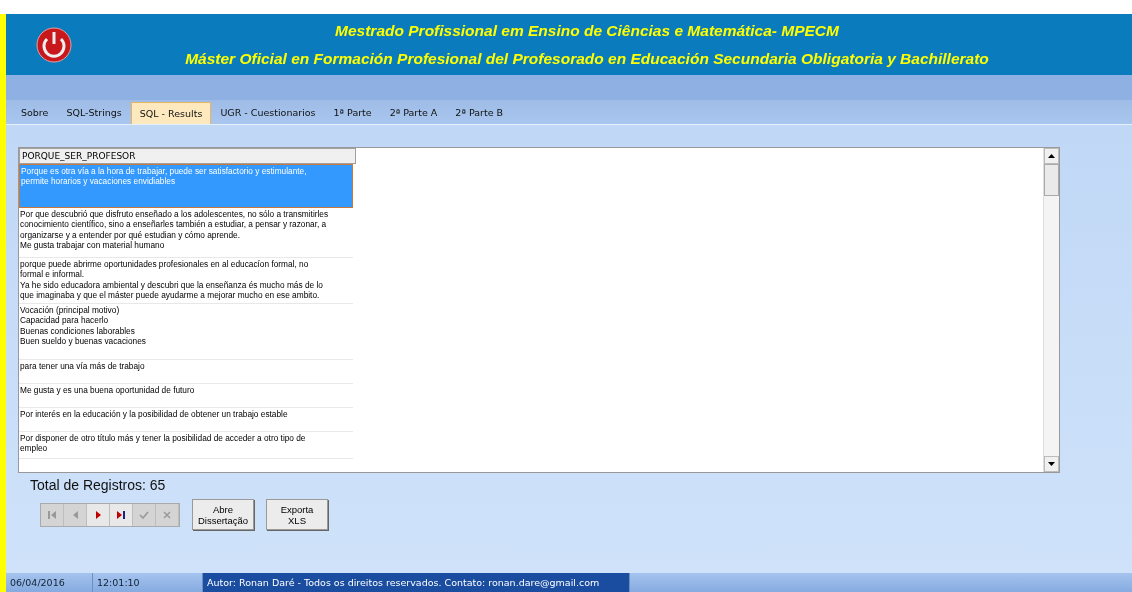 Image resolution: width=1132 pixels, height=592 pixels. I want to click on scroll-thumb, so click(1051, 180).